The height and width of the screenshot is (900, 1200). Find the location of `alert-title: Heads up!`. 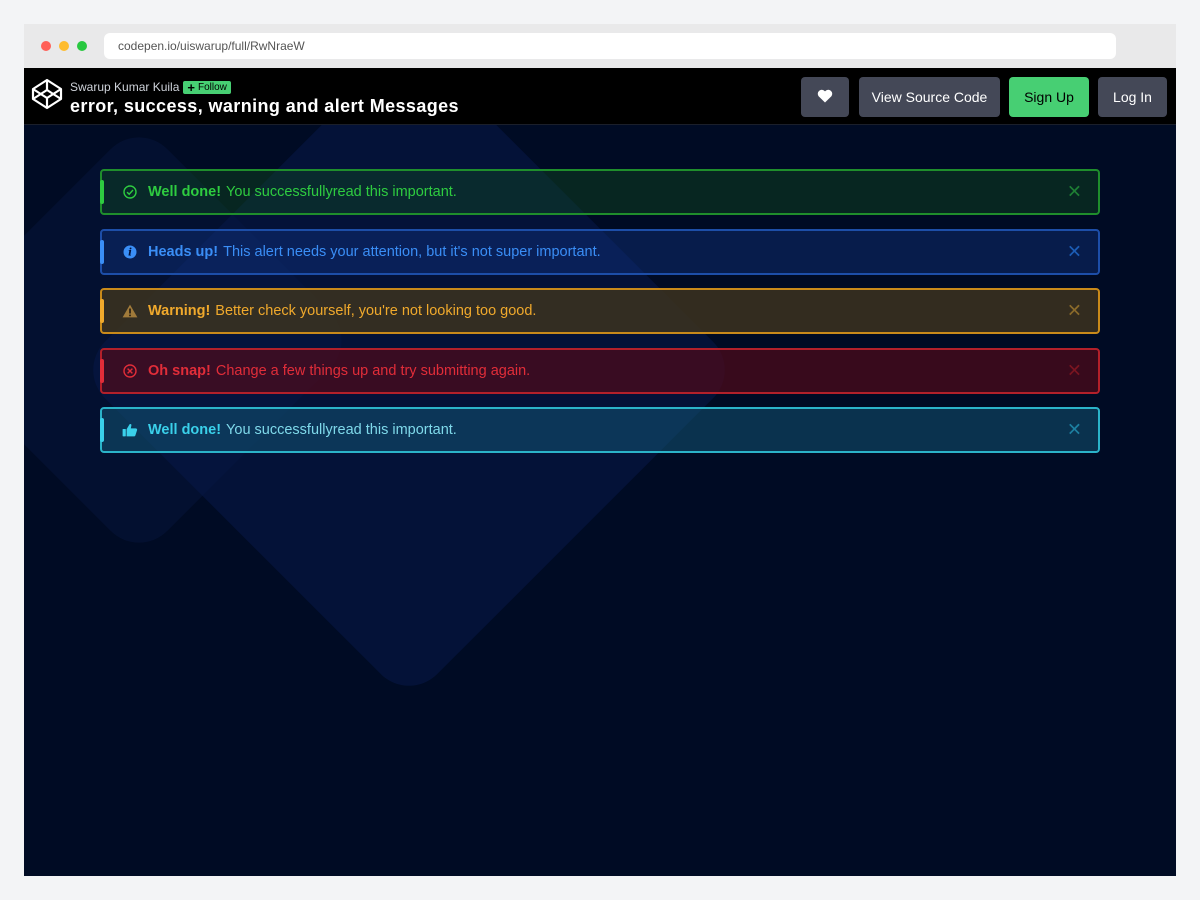

alert-title: Heads up! is located at coordinates (183, 251).